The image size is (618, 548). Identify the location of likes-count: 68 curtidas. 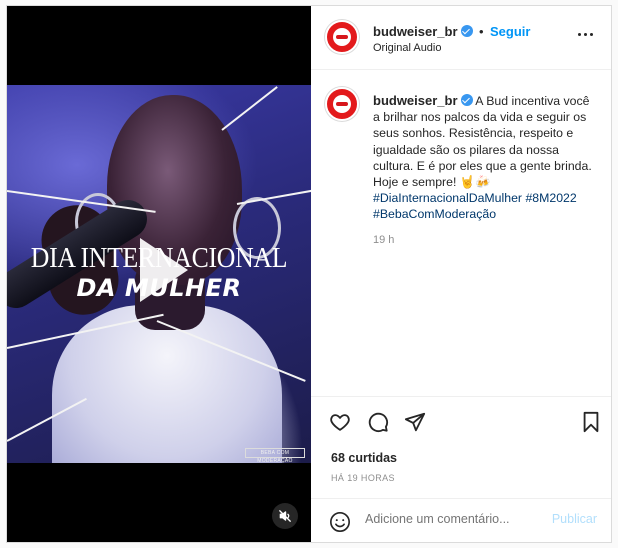
(364, 458).